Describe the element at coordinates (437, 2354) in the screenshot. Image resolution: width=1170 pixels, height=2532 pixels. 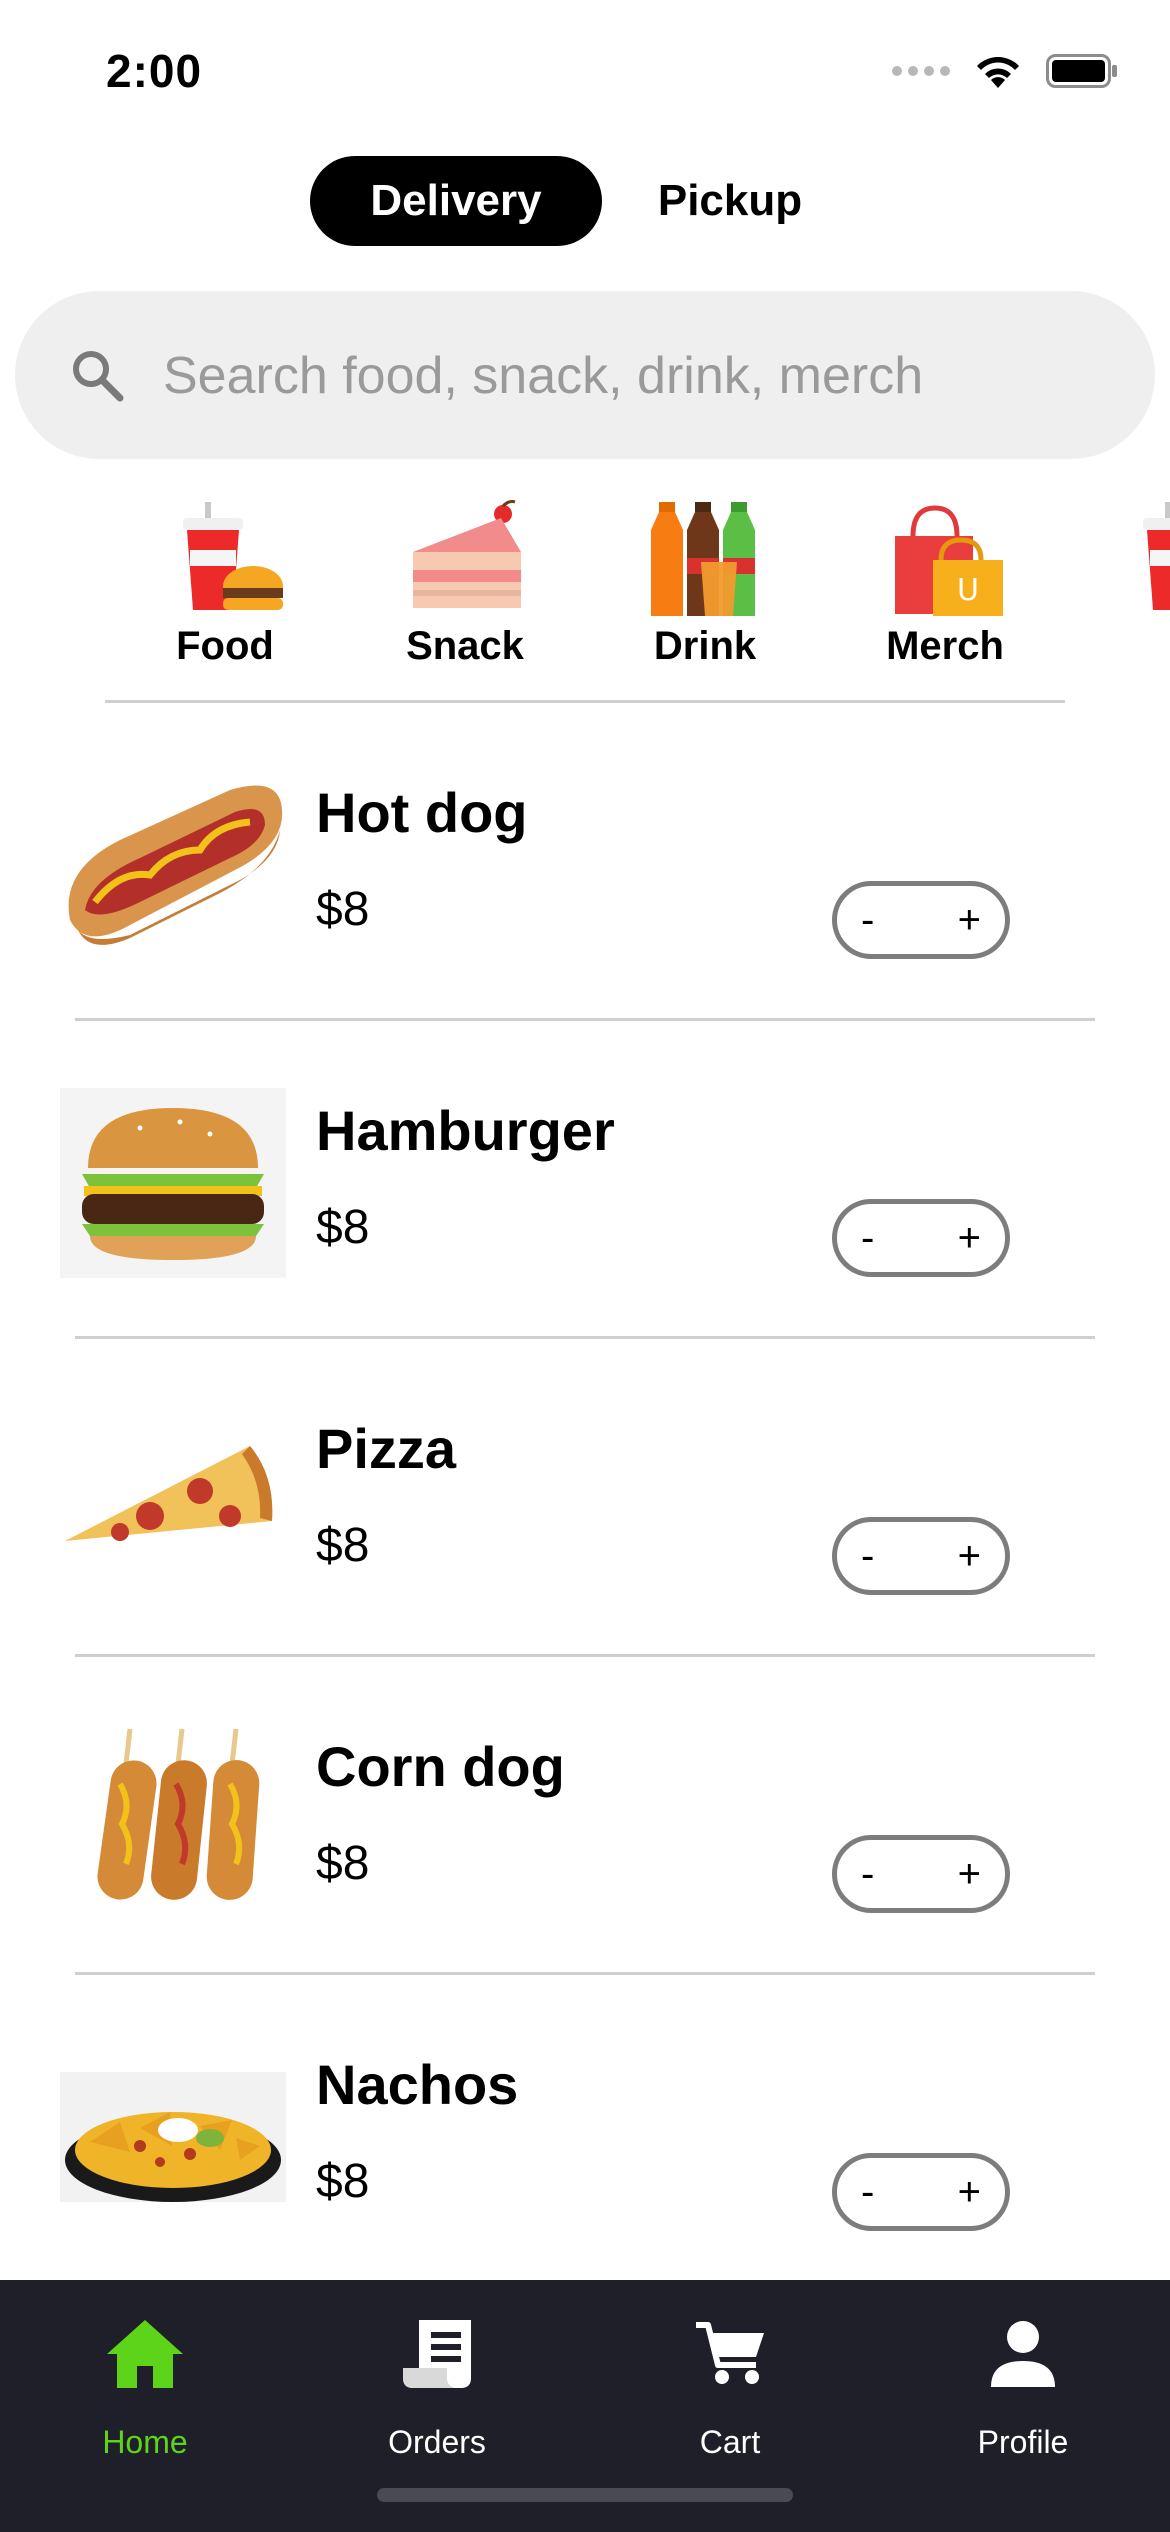
I see `receipt-icon` at that location.